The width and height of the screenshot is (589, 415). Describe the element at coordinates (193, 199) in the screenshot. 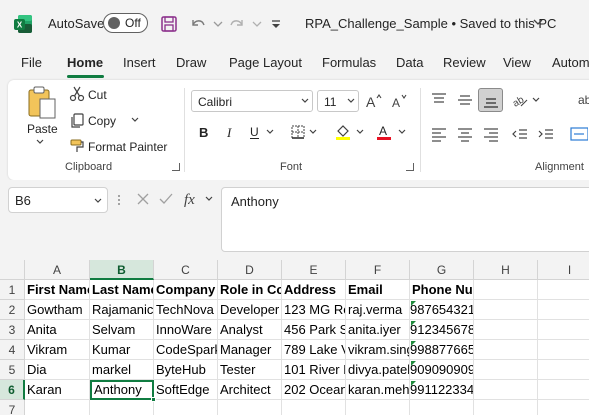

I see `insert-function-icon: fx` at that location.